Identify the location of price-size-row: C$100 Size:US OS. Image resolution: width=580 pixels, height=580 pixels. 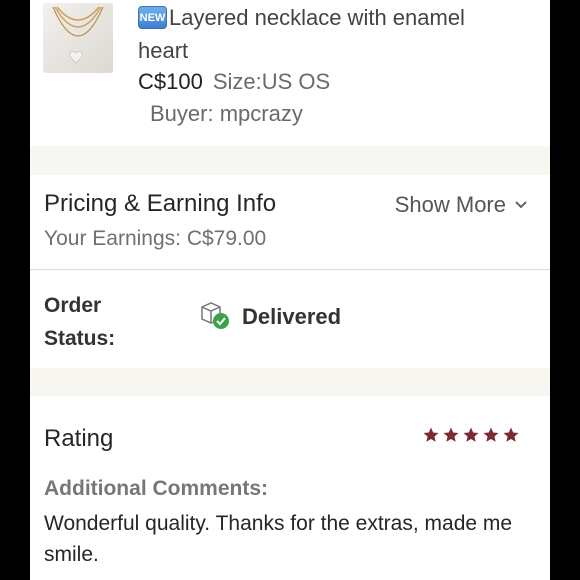
(234, 82).